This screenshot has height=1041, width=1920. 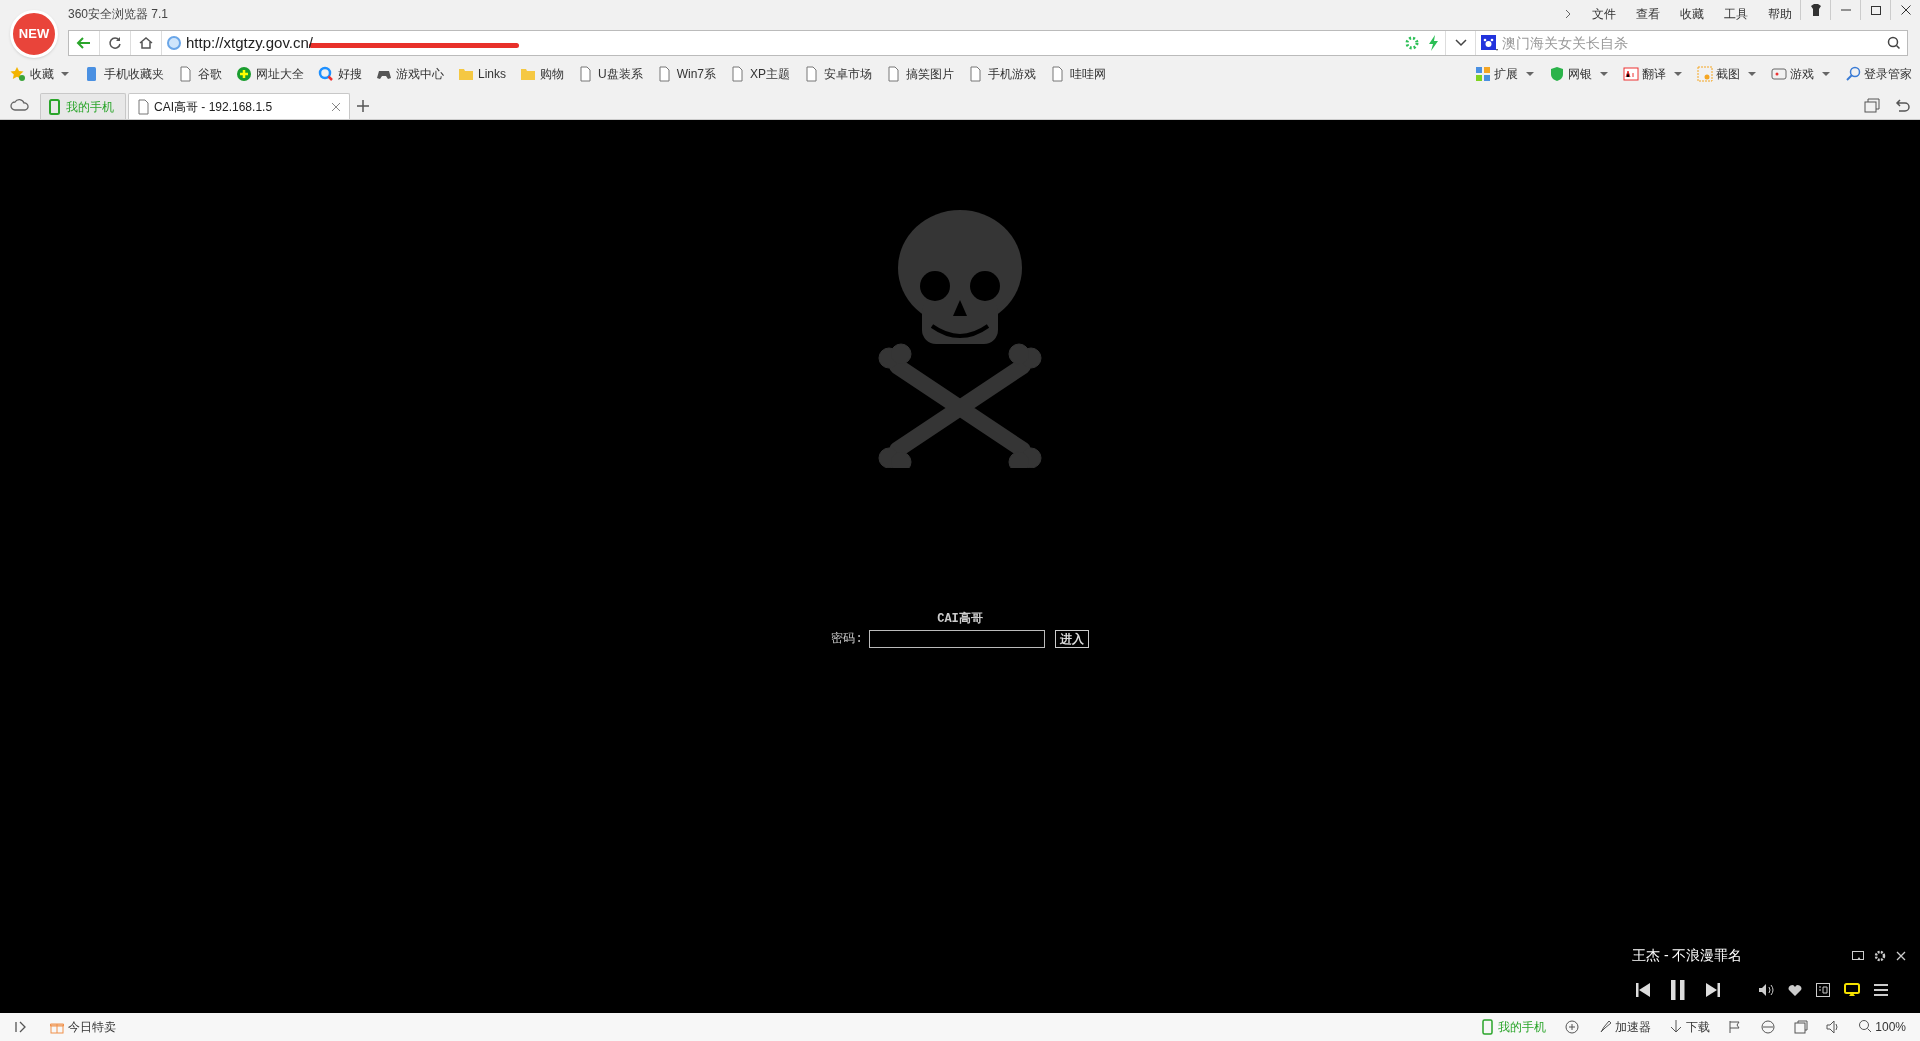 What do you see at coordinates (1643, 990) in the screenshot?
I see `previous-icon` at bounding box center [1643, 990].